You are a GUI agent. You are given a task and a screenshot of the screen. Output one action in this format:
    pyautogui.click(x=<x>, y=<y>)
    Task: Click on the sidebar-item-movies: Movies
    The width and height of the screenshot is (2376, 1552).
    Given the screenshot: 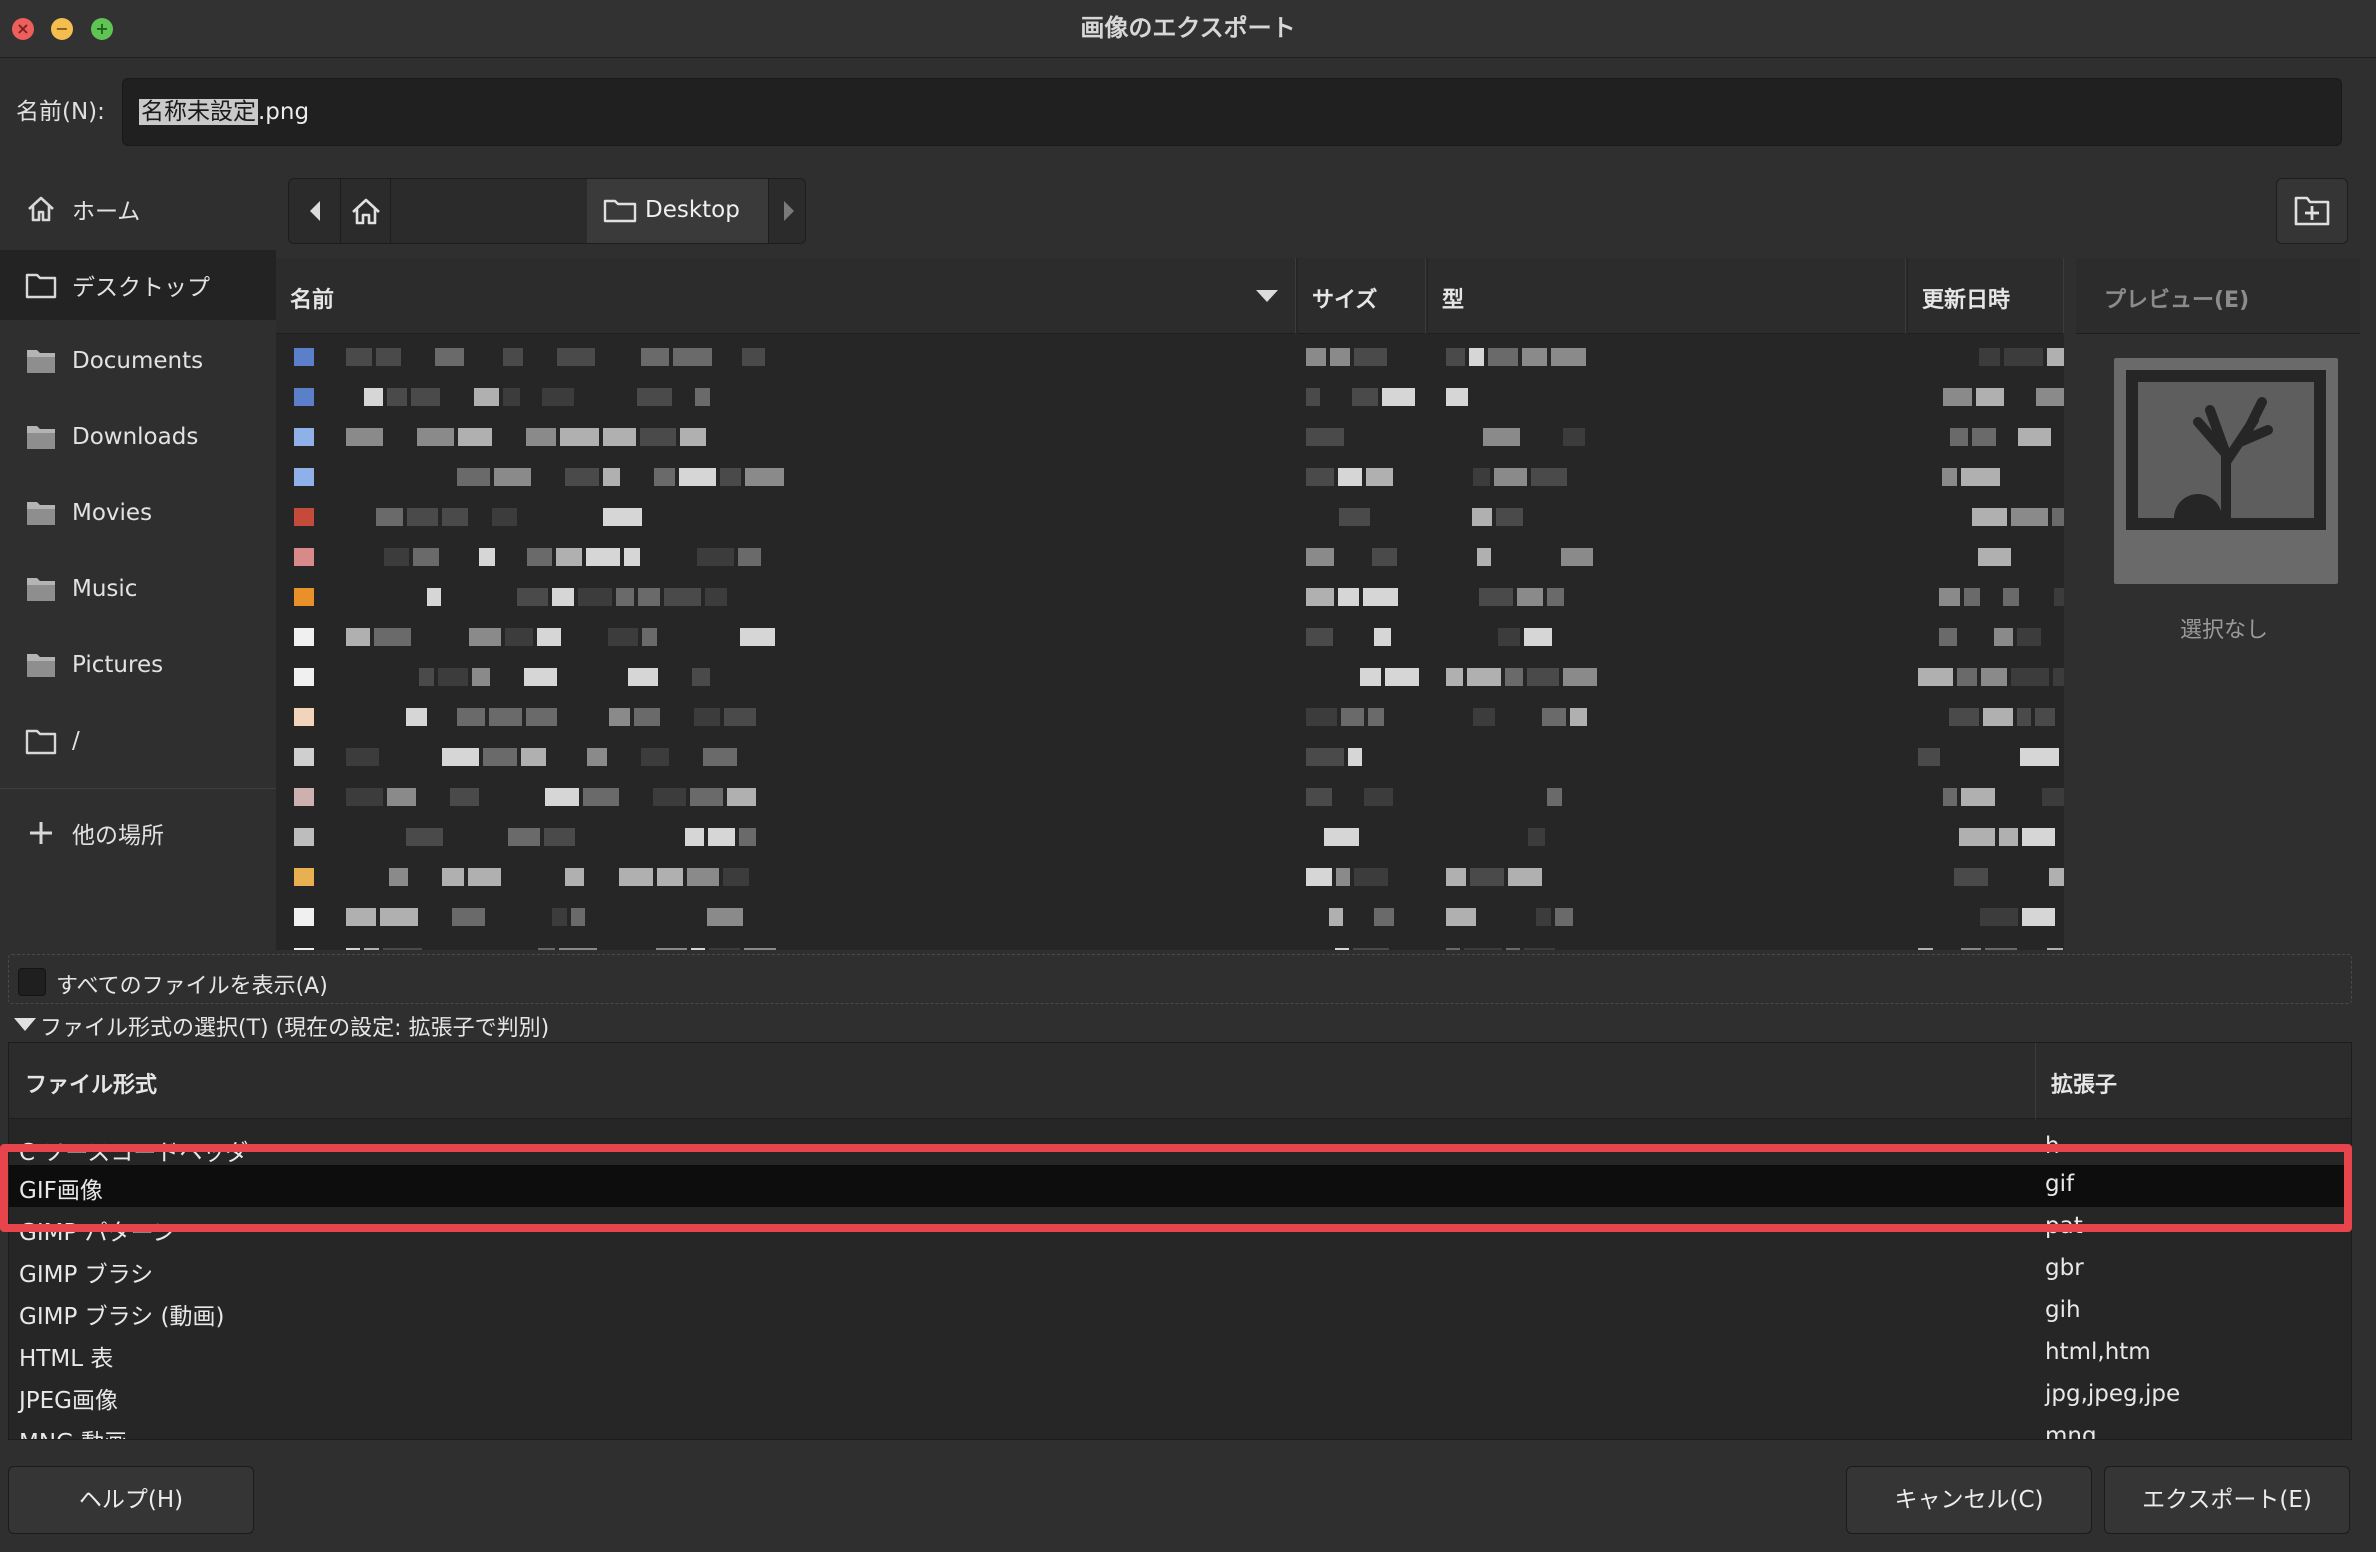 What is the action you would take?
    pyautogui.click(x=138, y=513)
    